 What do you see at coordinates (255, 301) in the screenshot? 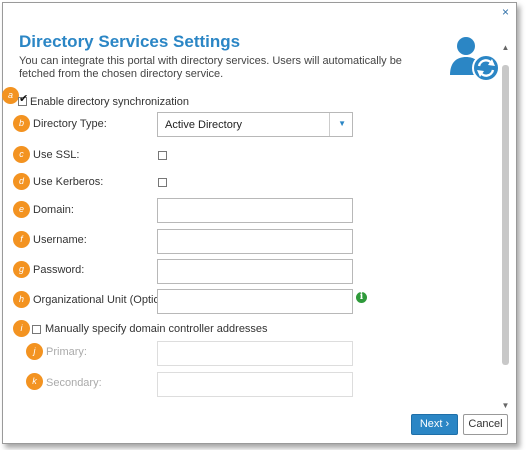
I see `ou-input` at bounding box center [255, 301].